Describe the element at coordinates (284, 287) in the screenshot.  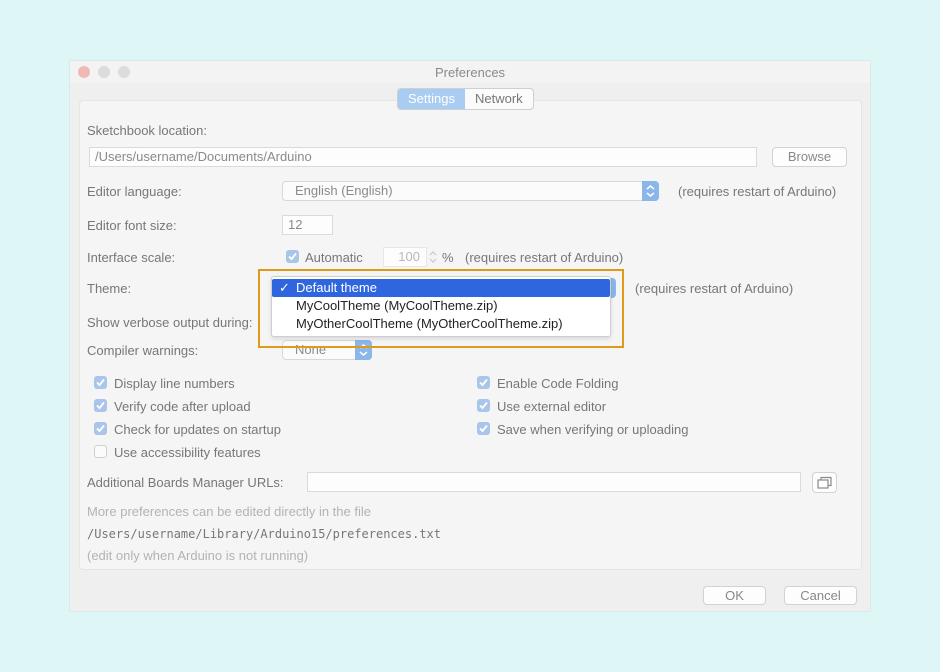
I see `checkmark-icon: ✓` at that location.